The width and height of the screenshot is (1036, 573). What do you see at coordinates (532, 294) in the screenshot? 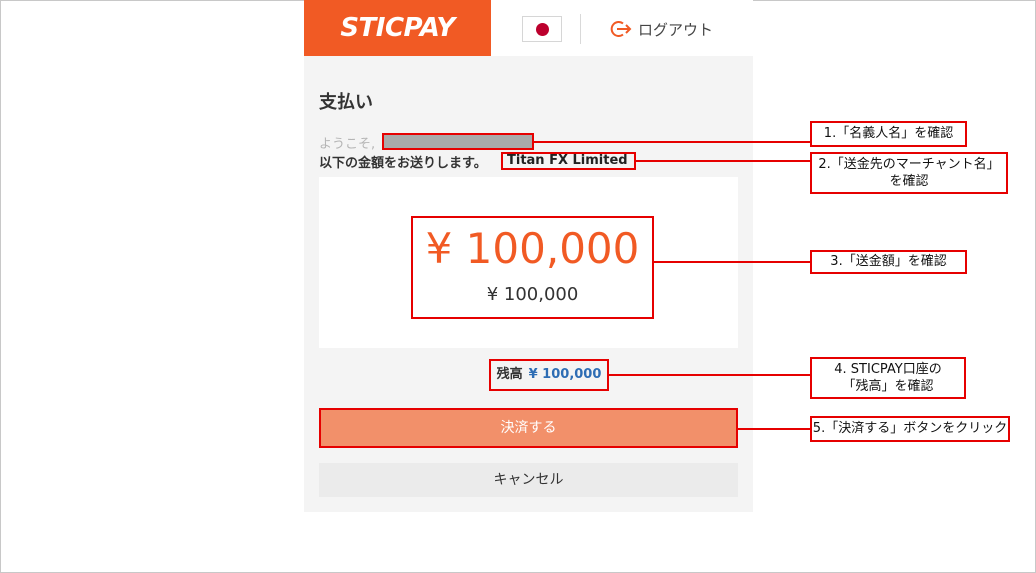
I see `amount-sub: ¥ 100,000` at bounding box center [532, 294].